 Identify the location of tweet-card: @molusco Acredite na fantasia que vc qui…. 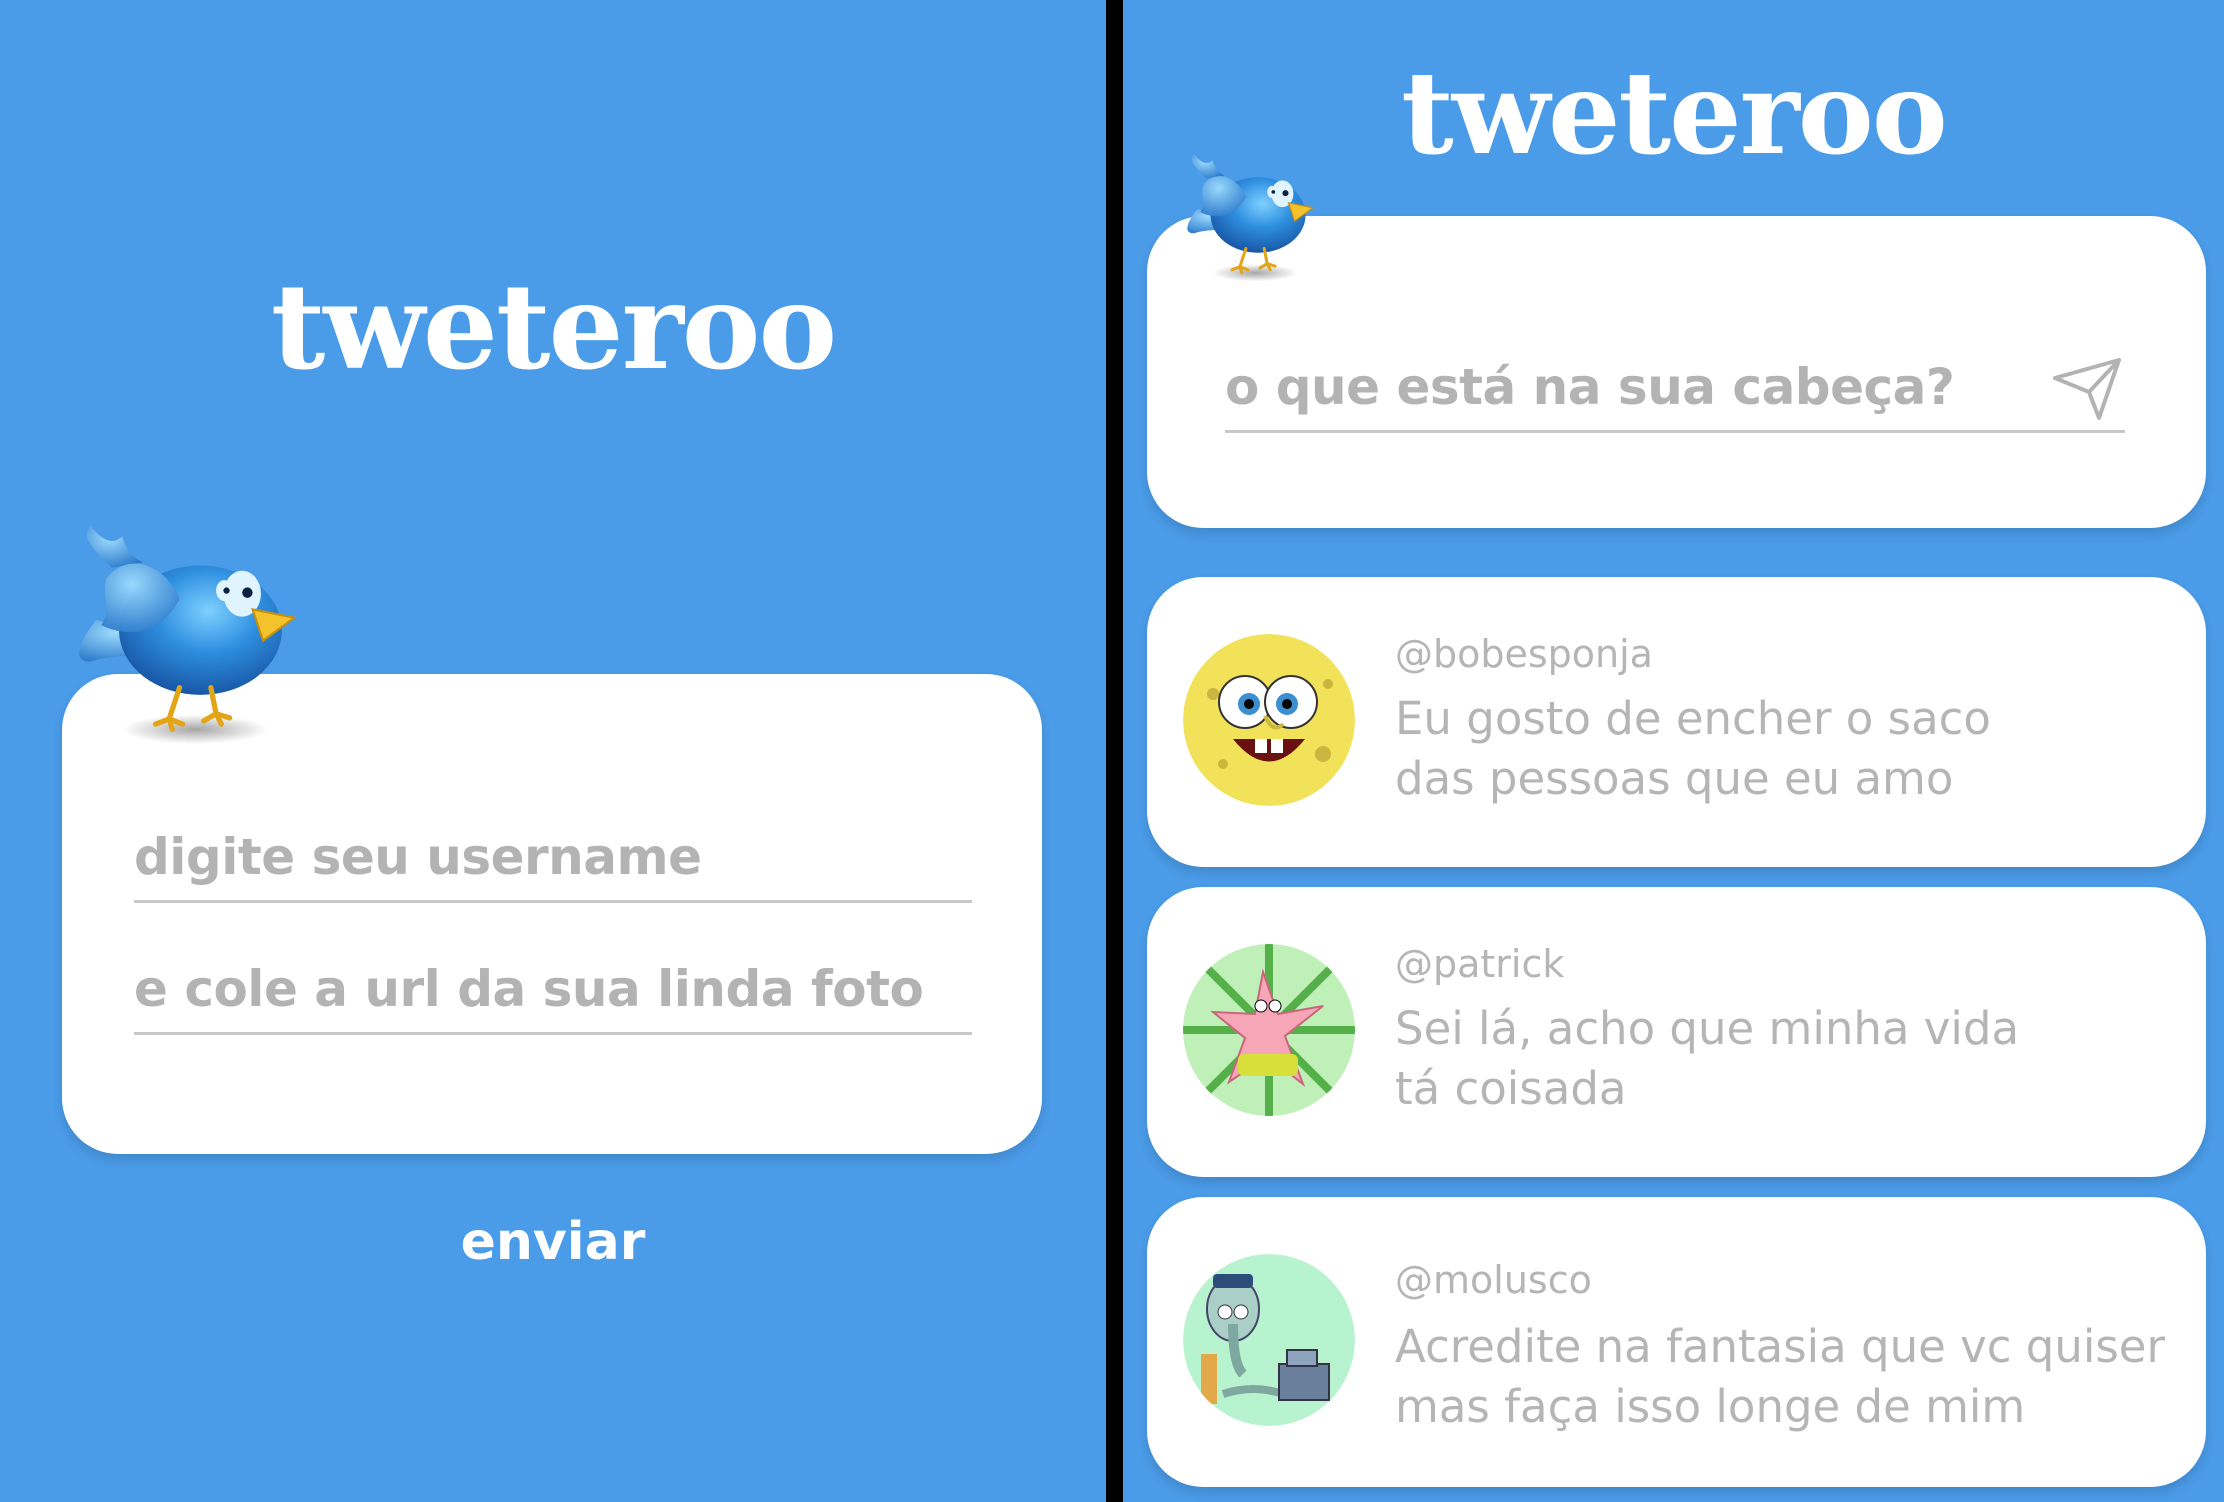
(1676, 1342).